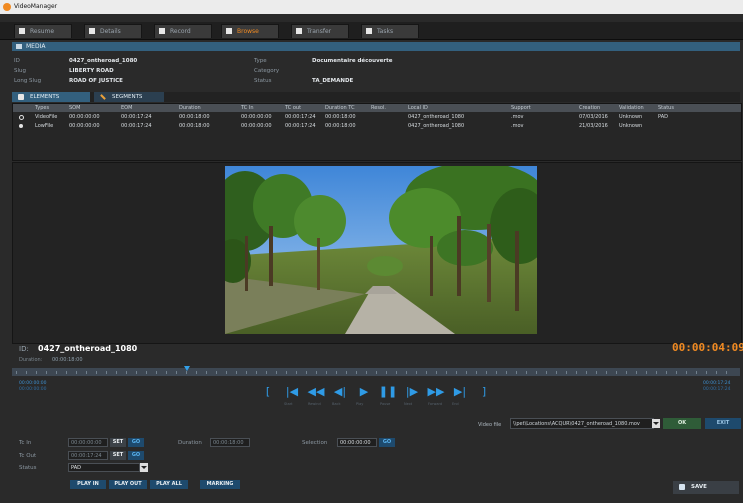  Describe the element at coordinates (706, 487) in the screenshot. I see `save-button: SAVE` at that location.